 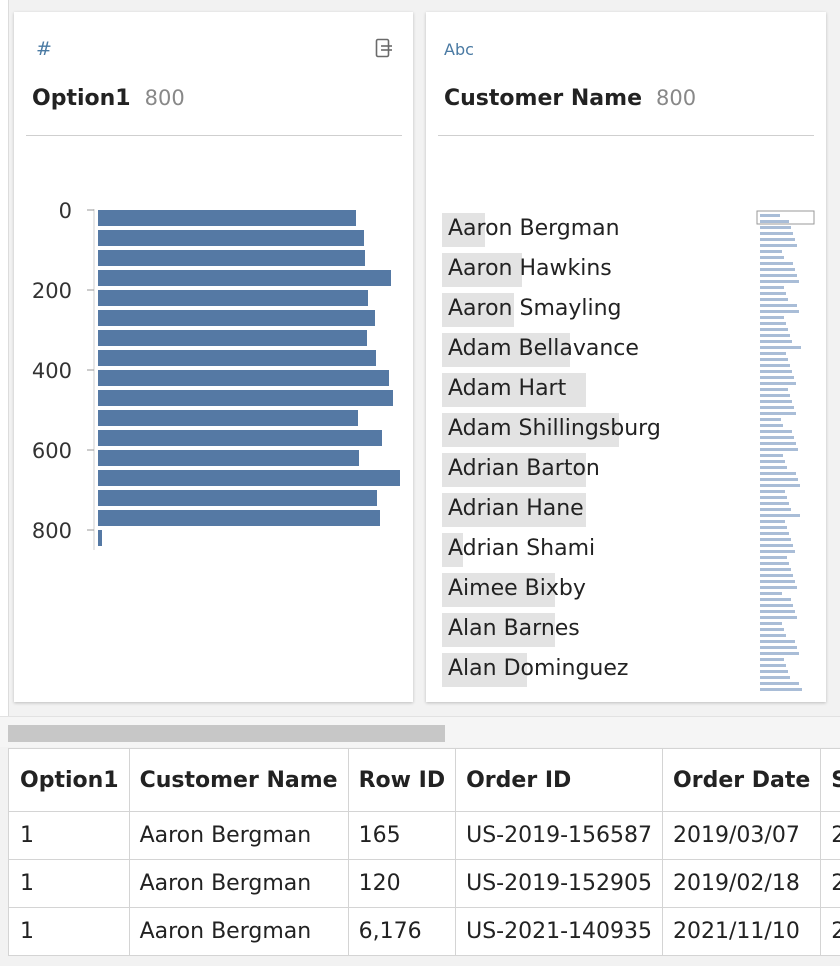 I want to click on table-cell: 6,176, so click(x=402, y=931).